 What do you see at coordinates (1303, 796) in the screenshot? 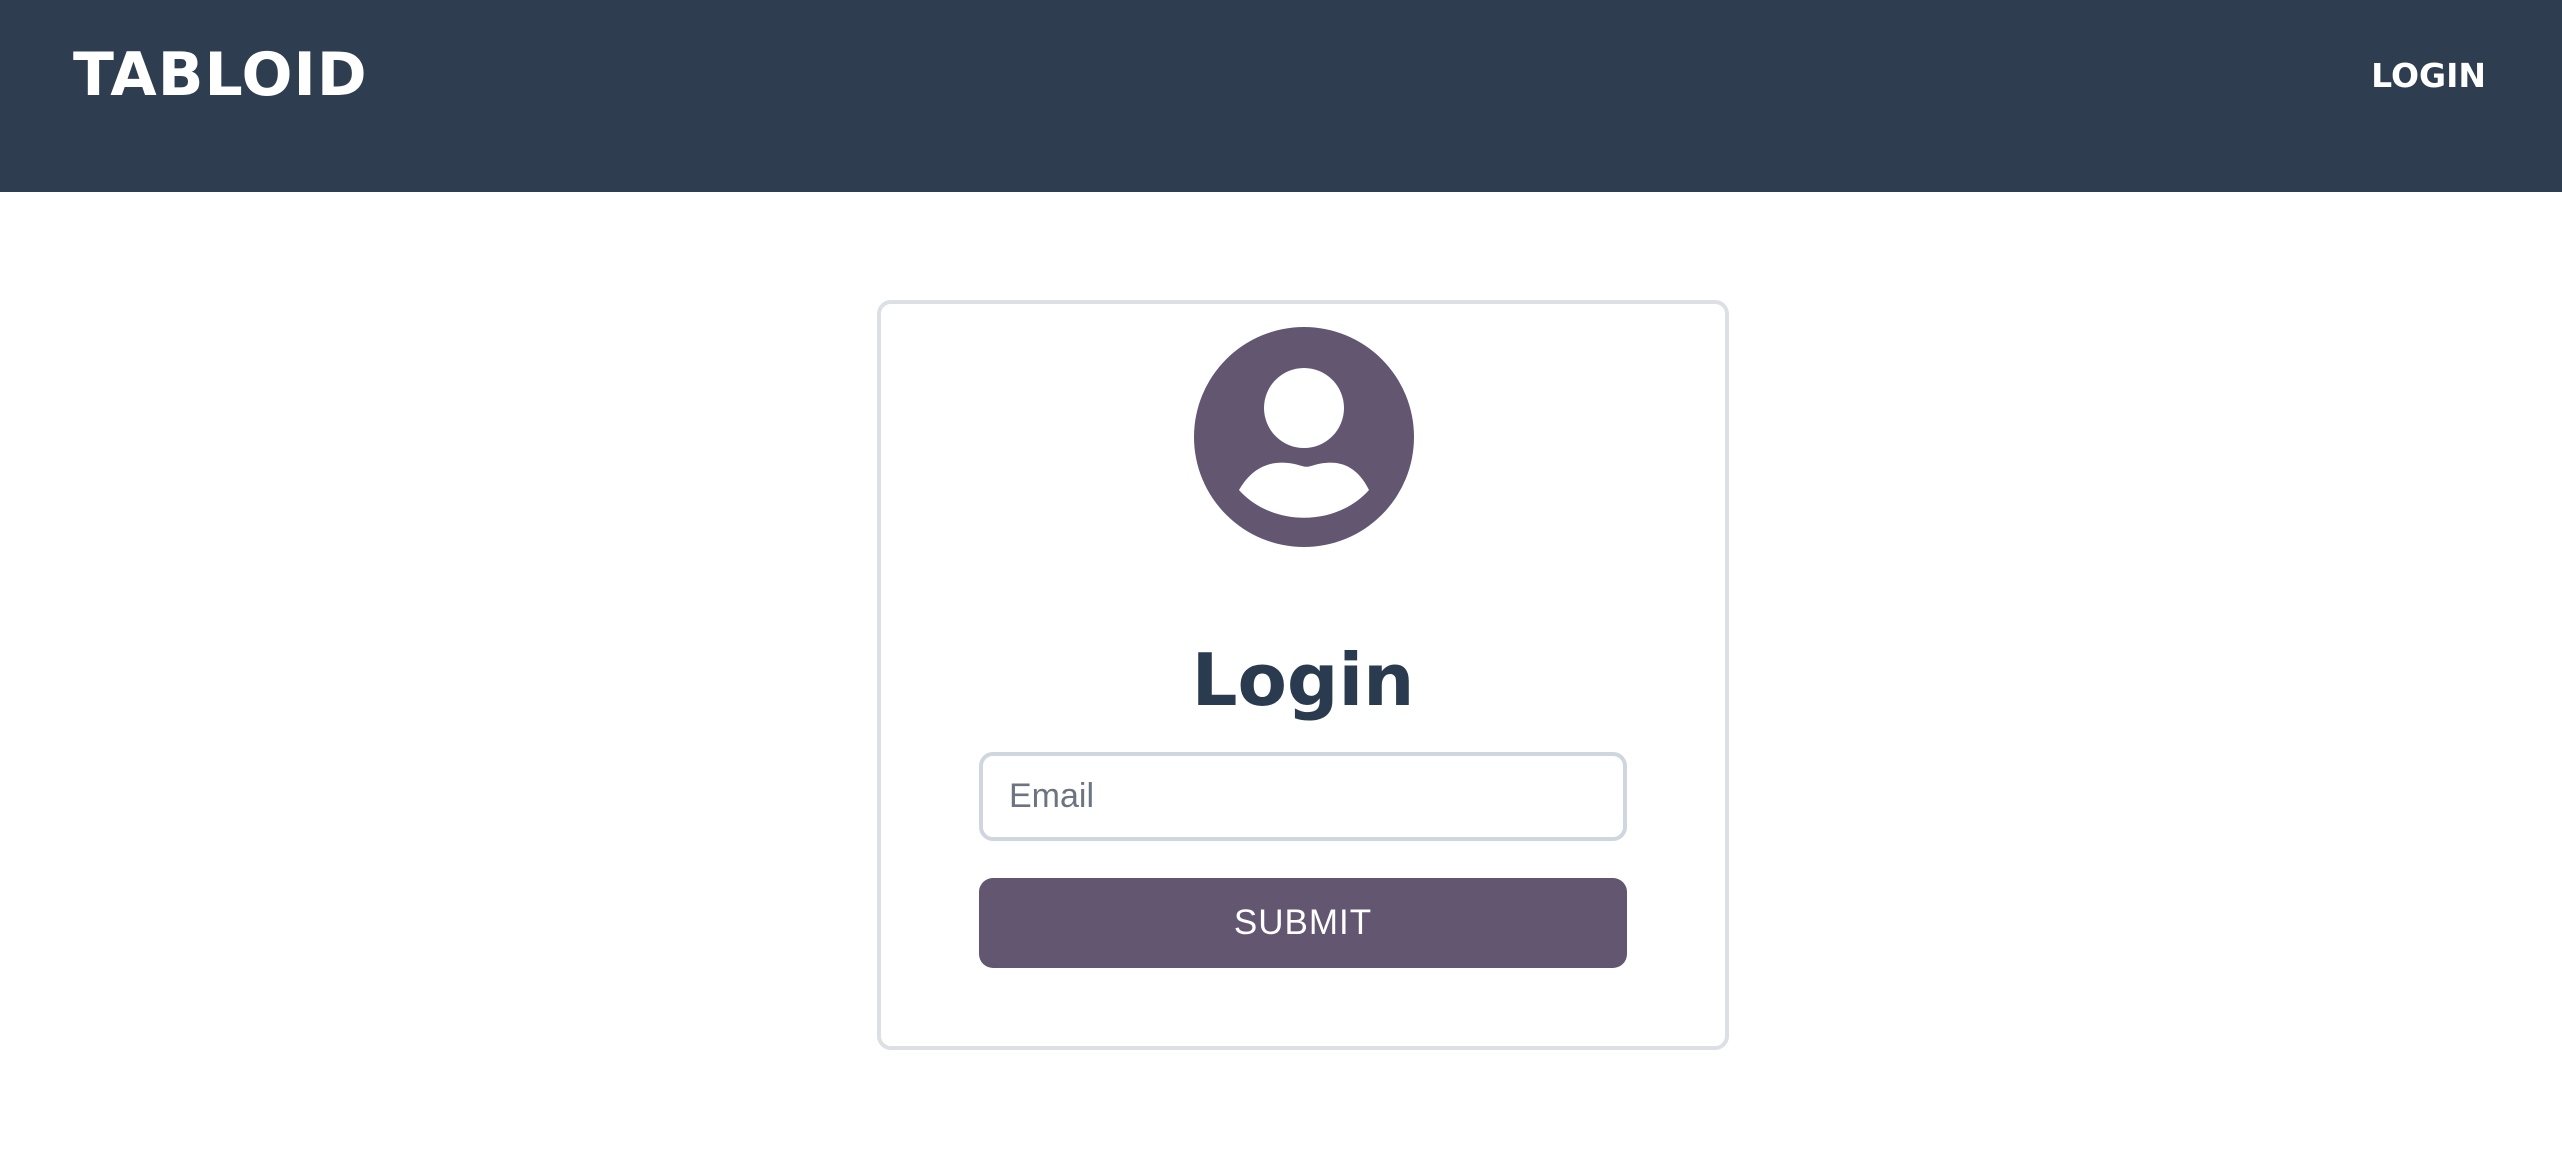
I see `email-input` at bounding box center [1303, 796].